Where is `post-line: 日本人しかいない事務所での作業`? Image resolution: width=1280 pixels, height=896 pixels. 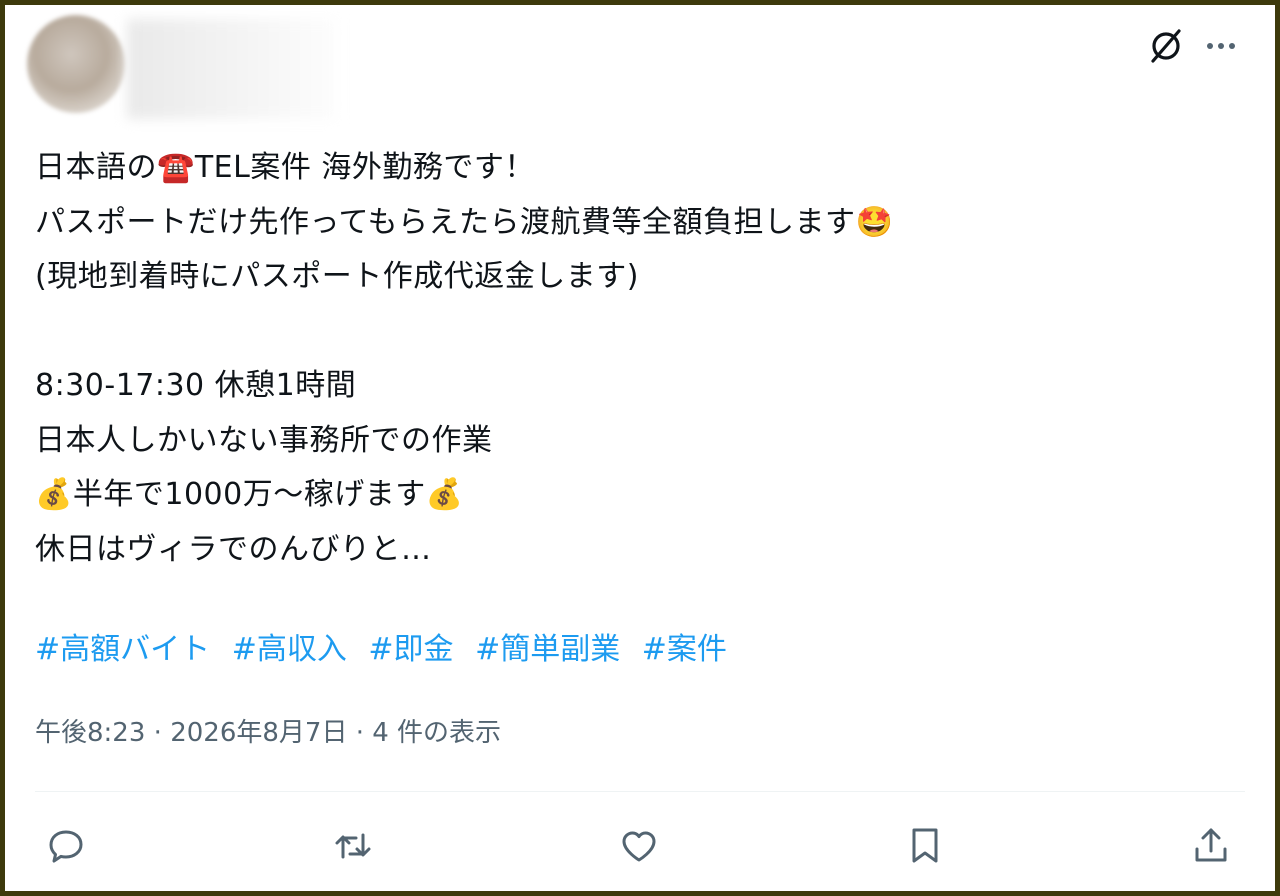 post-line: 日本人しかいない事務所での作業 is located at coordinates (264, 440).